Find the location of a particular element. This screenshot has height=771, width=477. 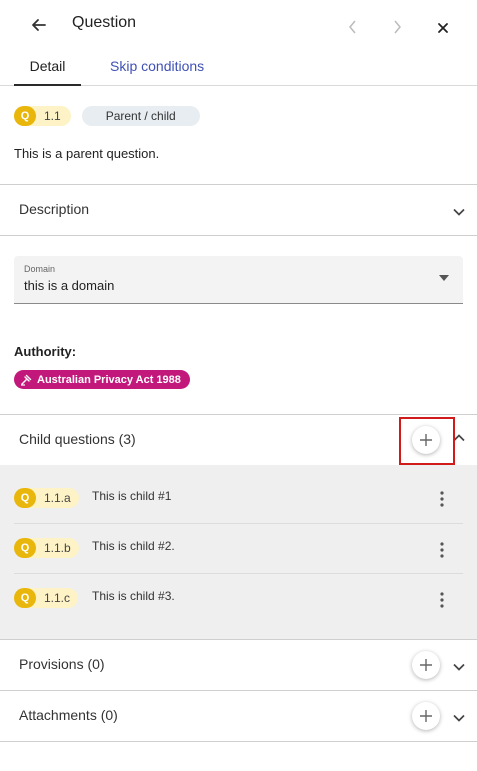

tab-detail: Detail is located at coordinates (47, 72).